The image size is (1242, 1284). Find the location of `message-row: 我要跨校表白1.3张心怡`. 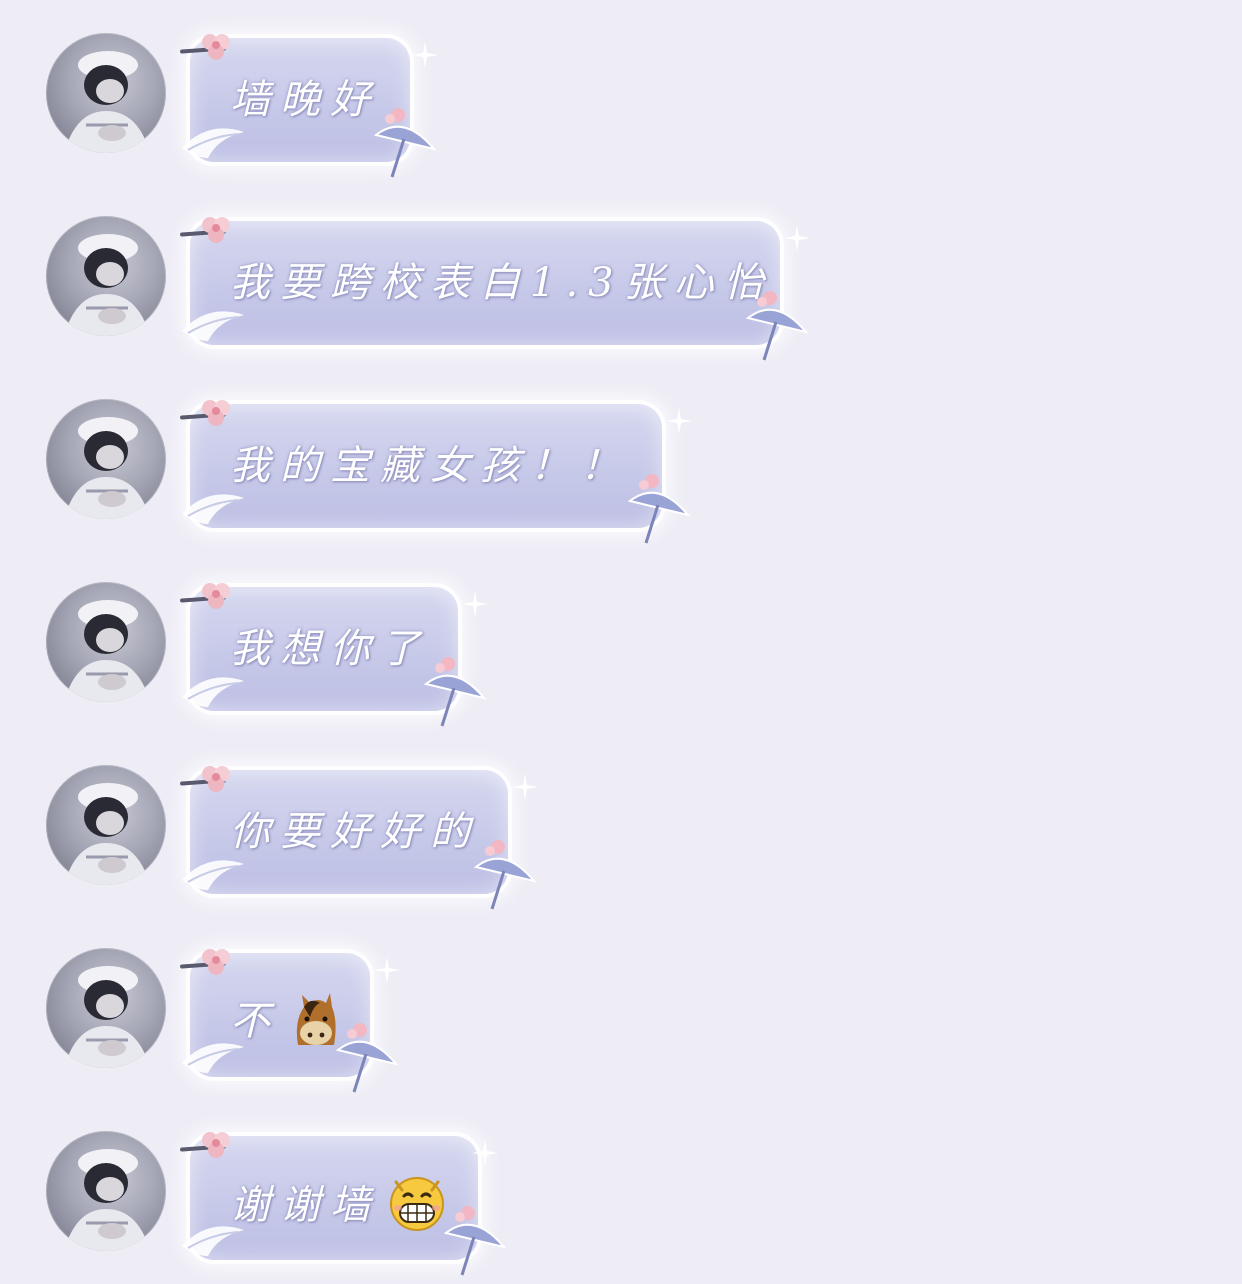

message-row: 我要跨校表白1.3张心怡 is located at coordinates (621, 274).